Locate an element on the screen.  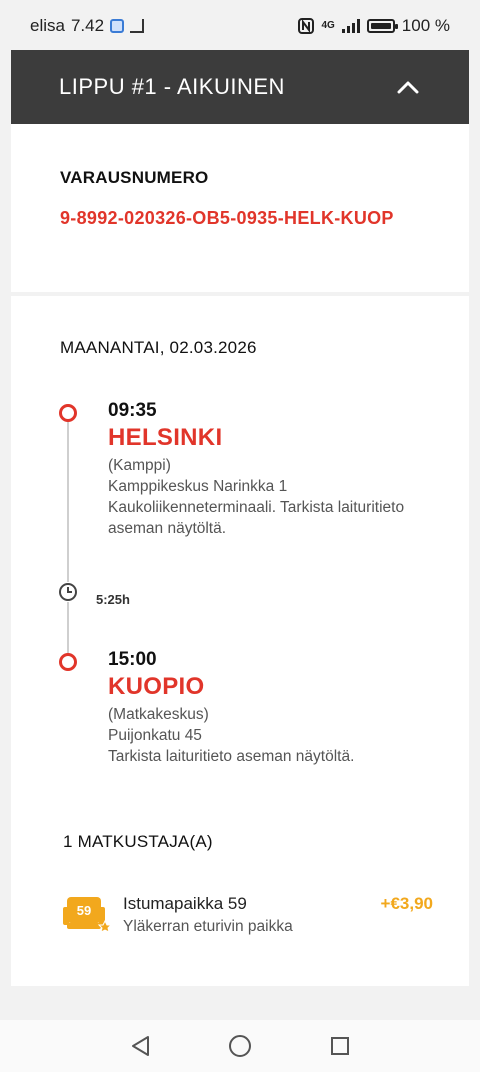
recents-button is located at coordinates (340, 1046).